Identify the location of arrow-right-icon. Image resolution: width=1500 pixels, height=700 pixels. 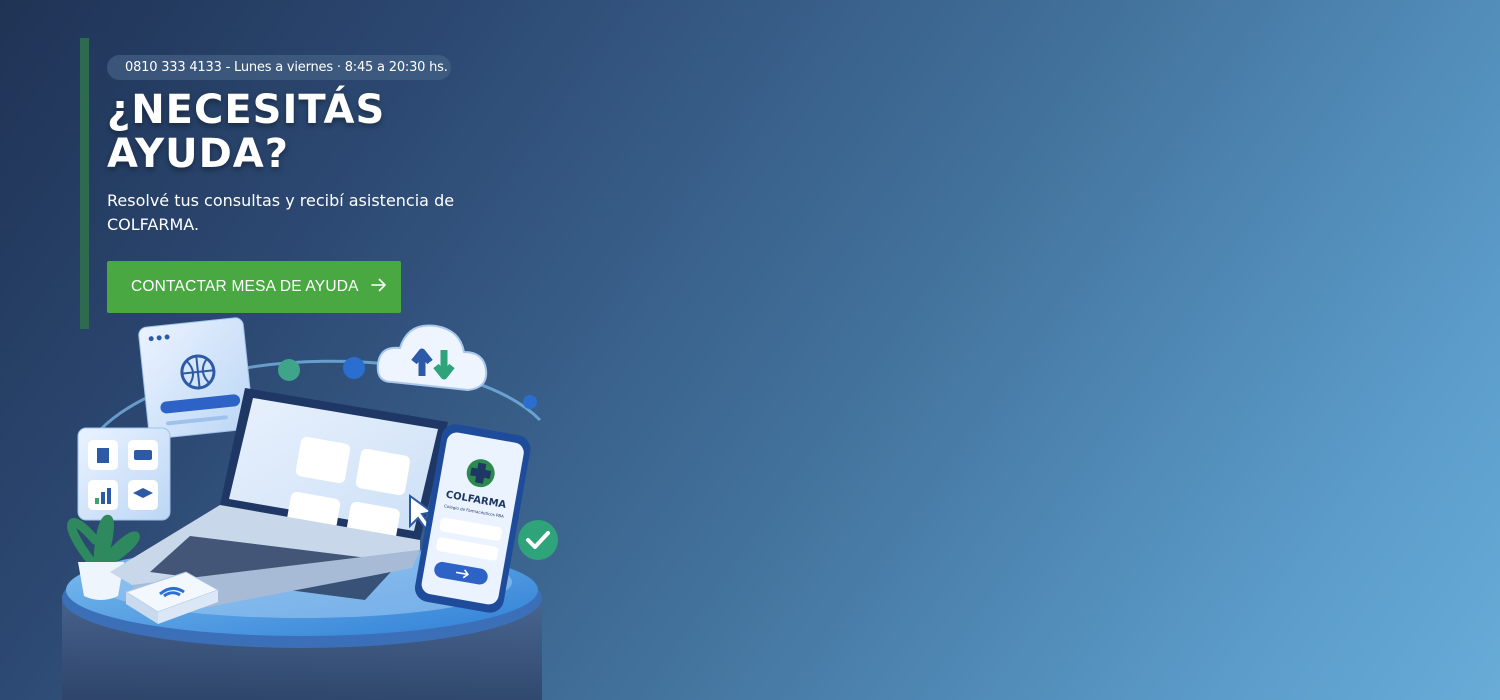
(378, 287).